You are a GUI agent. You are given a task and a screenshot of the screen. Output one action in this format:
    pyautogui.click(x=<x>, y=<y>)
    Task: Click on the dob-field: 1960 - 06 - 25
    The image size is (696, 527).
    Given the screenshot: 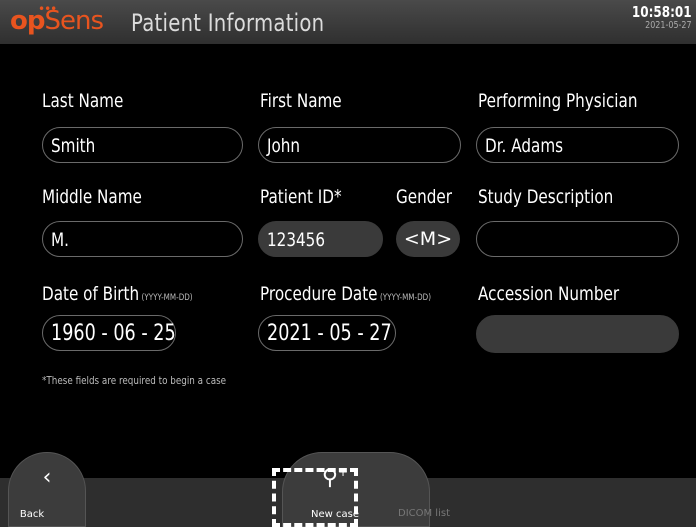 What is the action you would take?
    pyautogui.click(x=109, y=333)
    